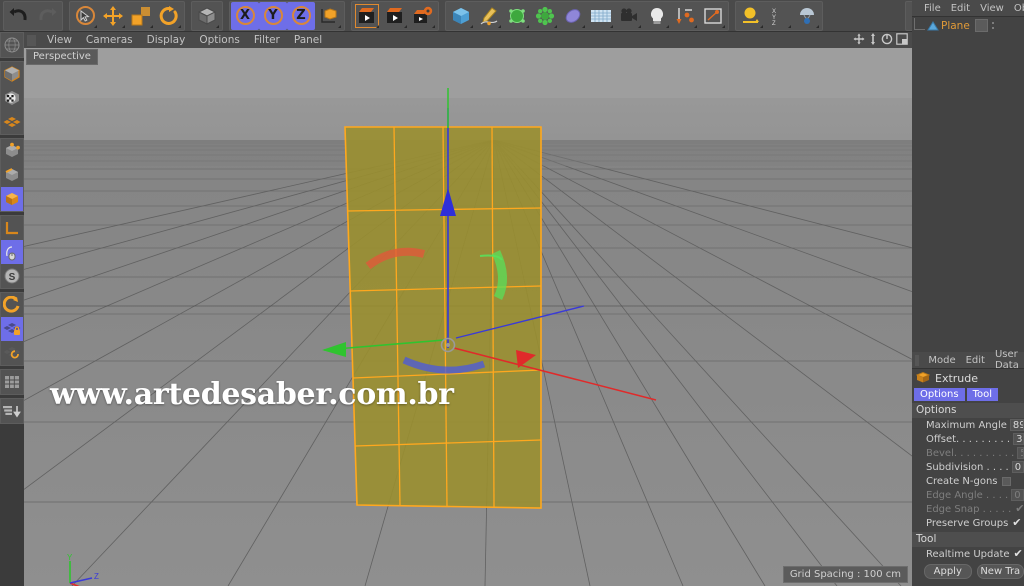  What do you see at coordinates (85, 16) in the screenshot?
I see `select-live-icon` at bounding box center [85, 16].